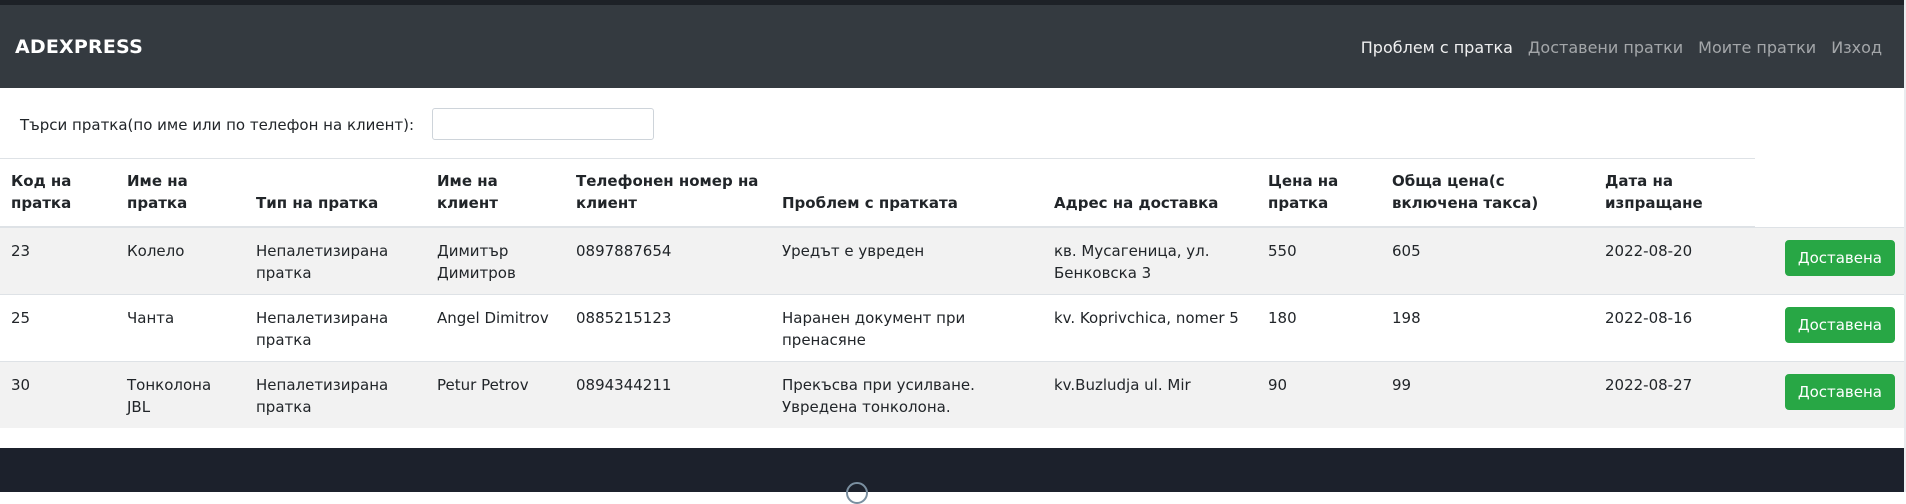 The height and width of the screenshot is (504, 1906). What do you see at coordinates (1674, 328) in the screenshot?
I see `cell-date: 2022-08-16` at bounding box center [1674, 328].